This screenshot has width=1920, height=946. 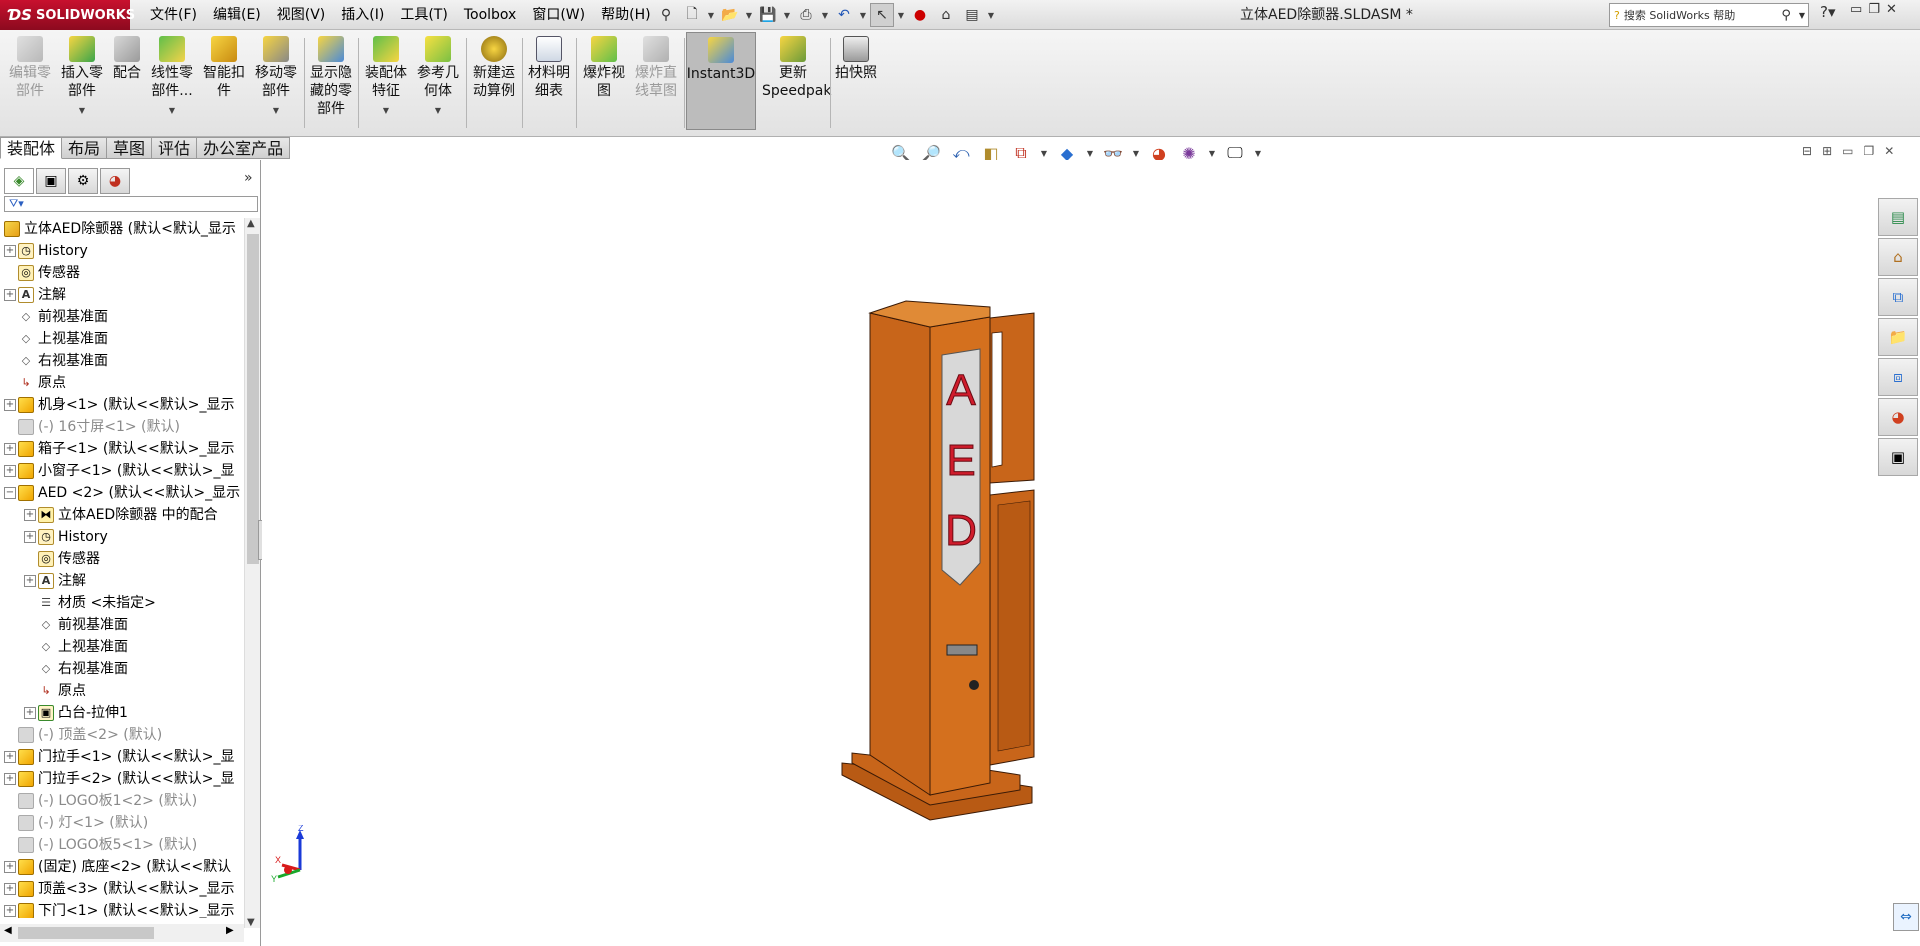 What do you see at coordinates (1889, 151) in the screenshot?
I see `close-icon: ✕` at bounding box center [1889, 151].